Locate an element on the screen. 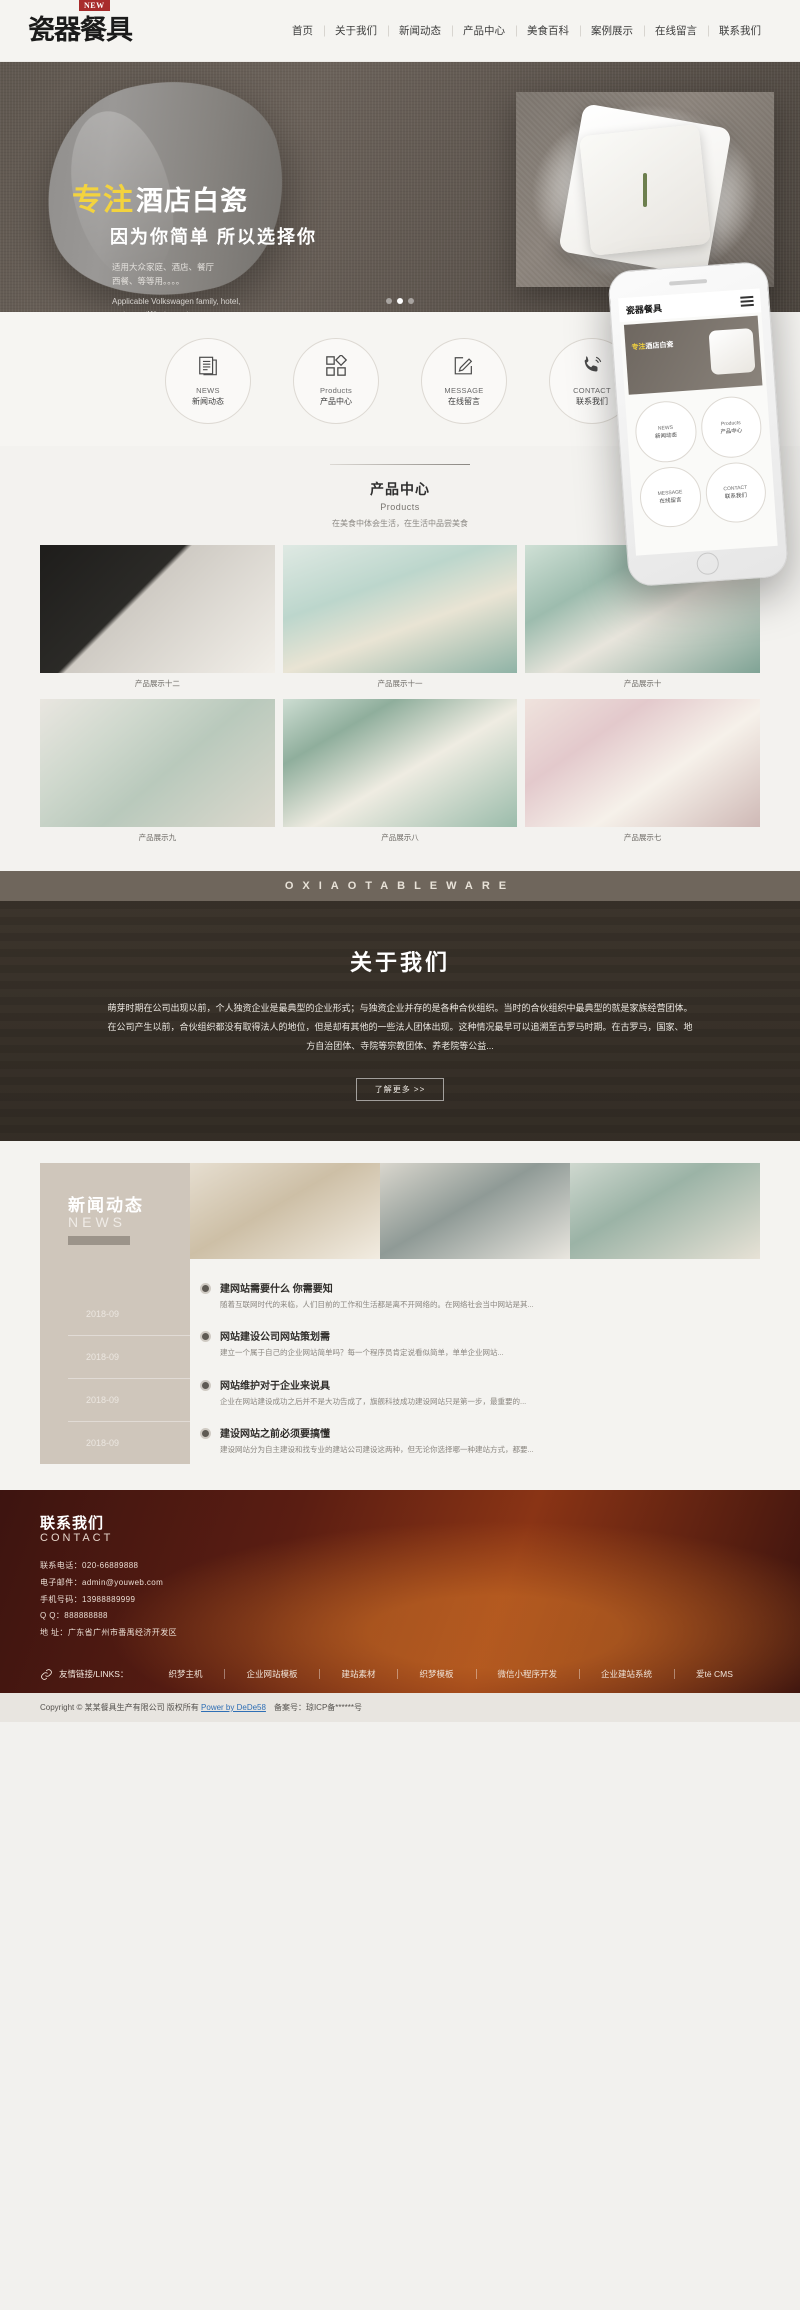  friend-link-5: 微信小程序开发 is located at coordinates (528, 1674).